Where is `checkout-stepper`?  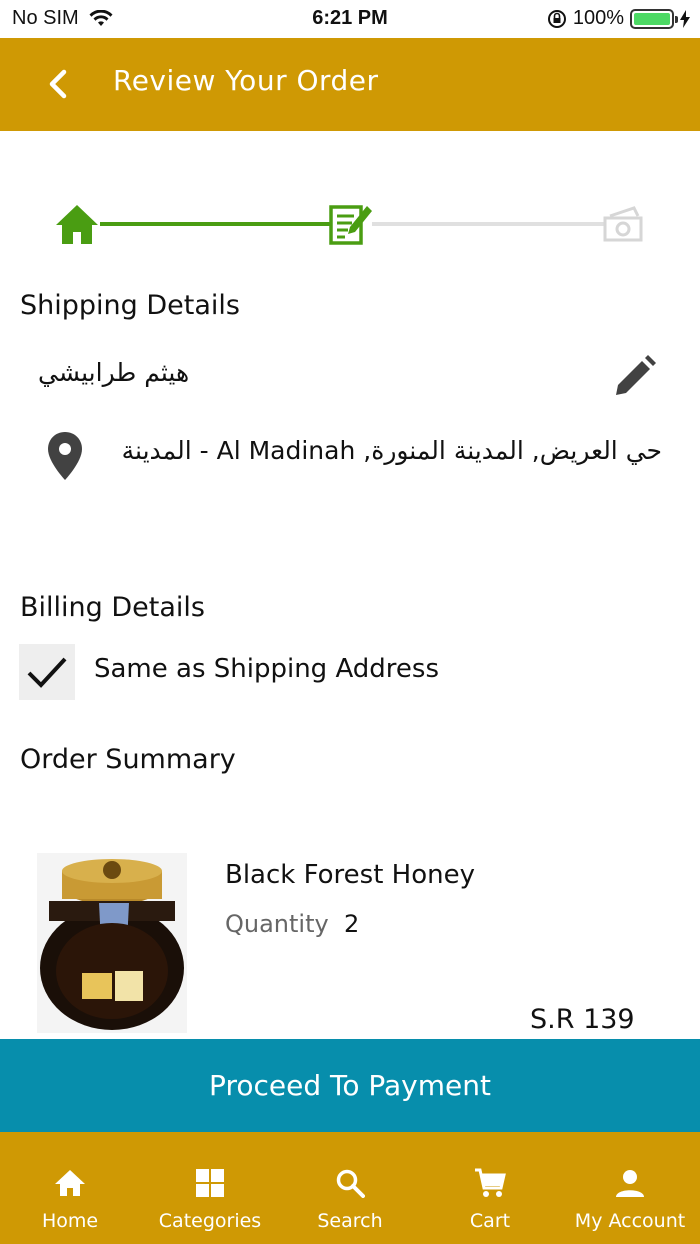
checkout-stepper is located at coordinates (350, 225).